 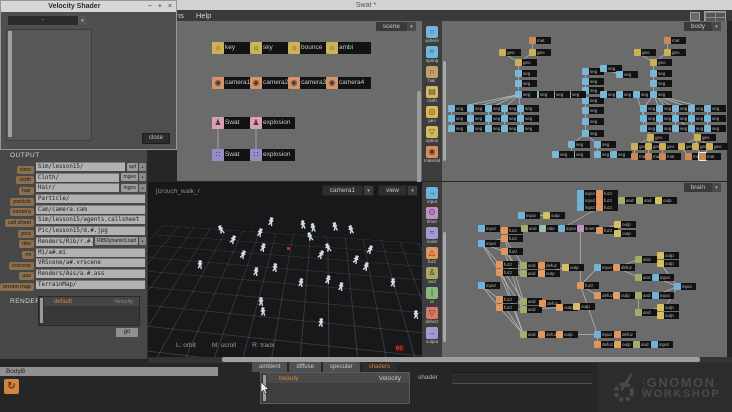 I want to click on body-panel-selector: body ▼, so click(x=702, y=26).